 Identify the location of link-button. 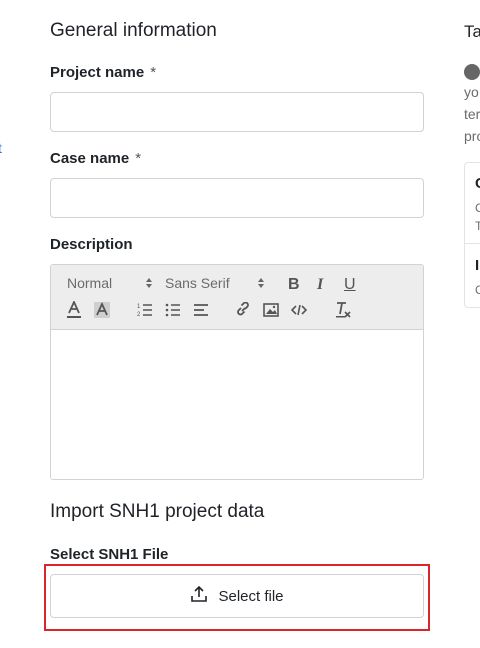
(243, 310).